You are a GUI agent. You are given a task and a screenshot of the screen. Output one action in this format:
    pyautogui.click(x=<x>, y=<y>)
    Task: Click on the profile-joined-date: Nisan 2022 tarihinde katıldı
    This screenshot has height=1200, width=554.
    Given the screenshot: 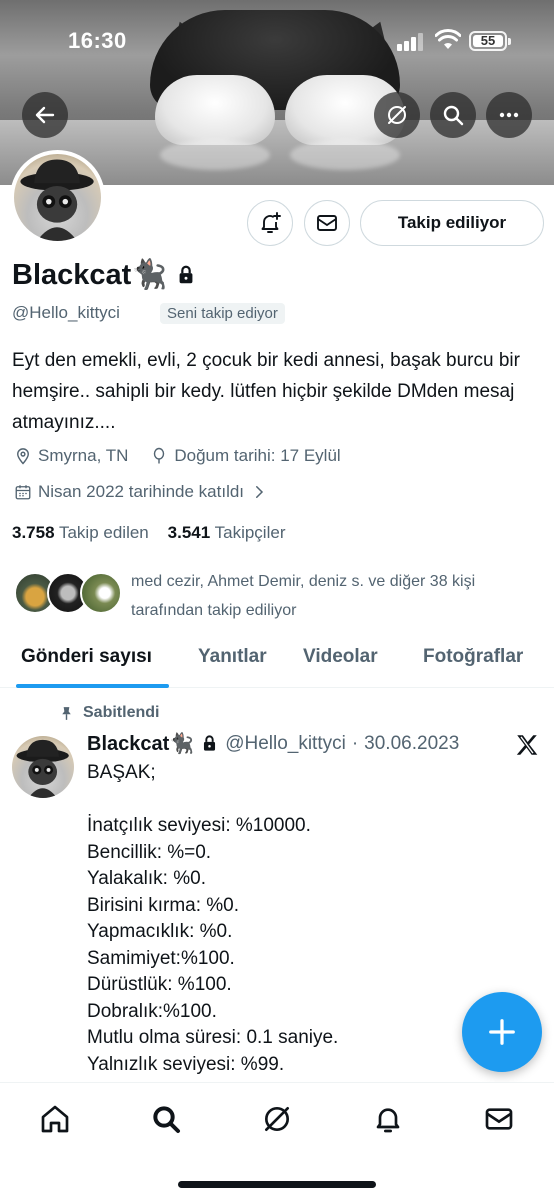 What is the action you would take?
    pyautogui.click(x=141, y=491)
    